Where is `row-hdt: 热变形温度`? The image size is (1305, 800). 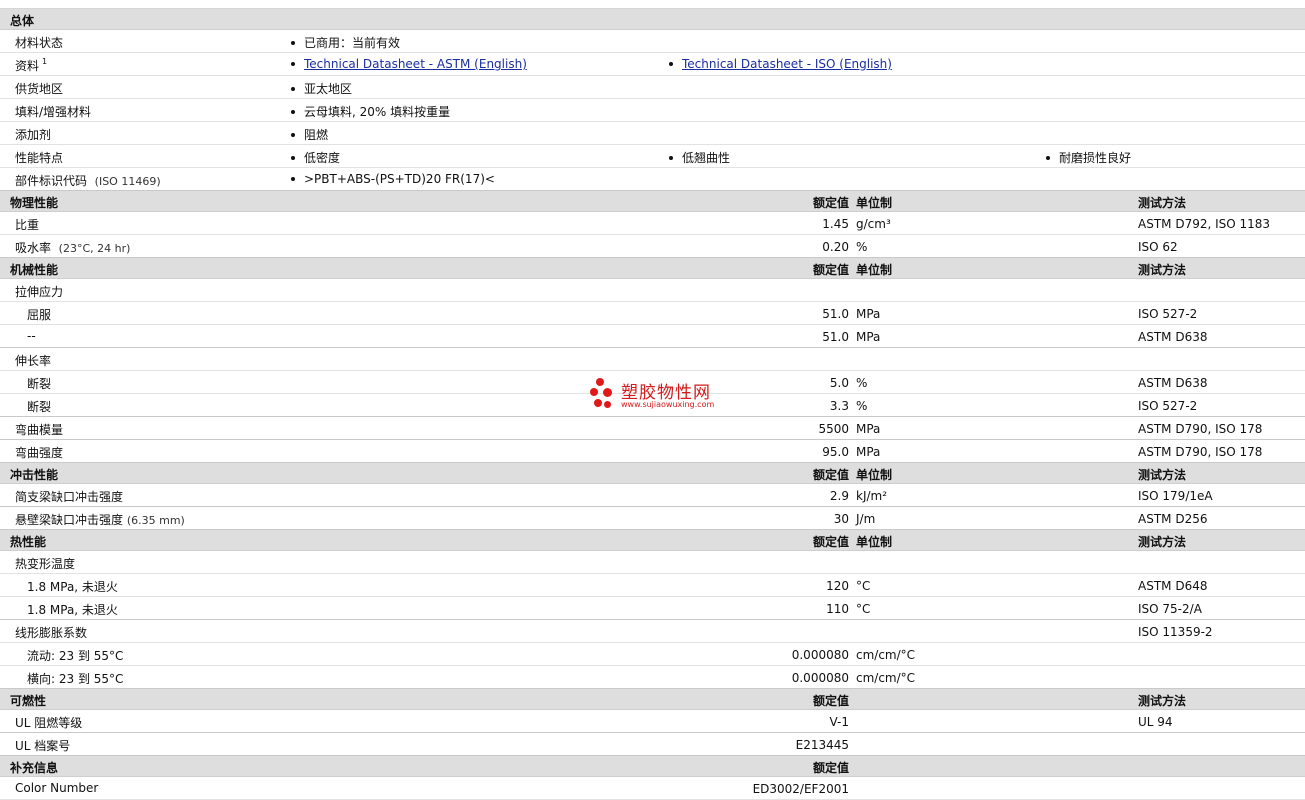 row-hdt: 热变形温度 is located at coordinates (652, 562).